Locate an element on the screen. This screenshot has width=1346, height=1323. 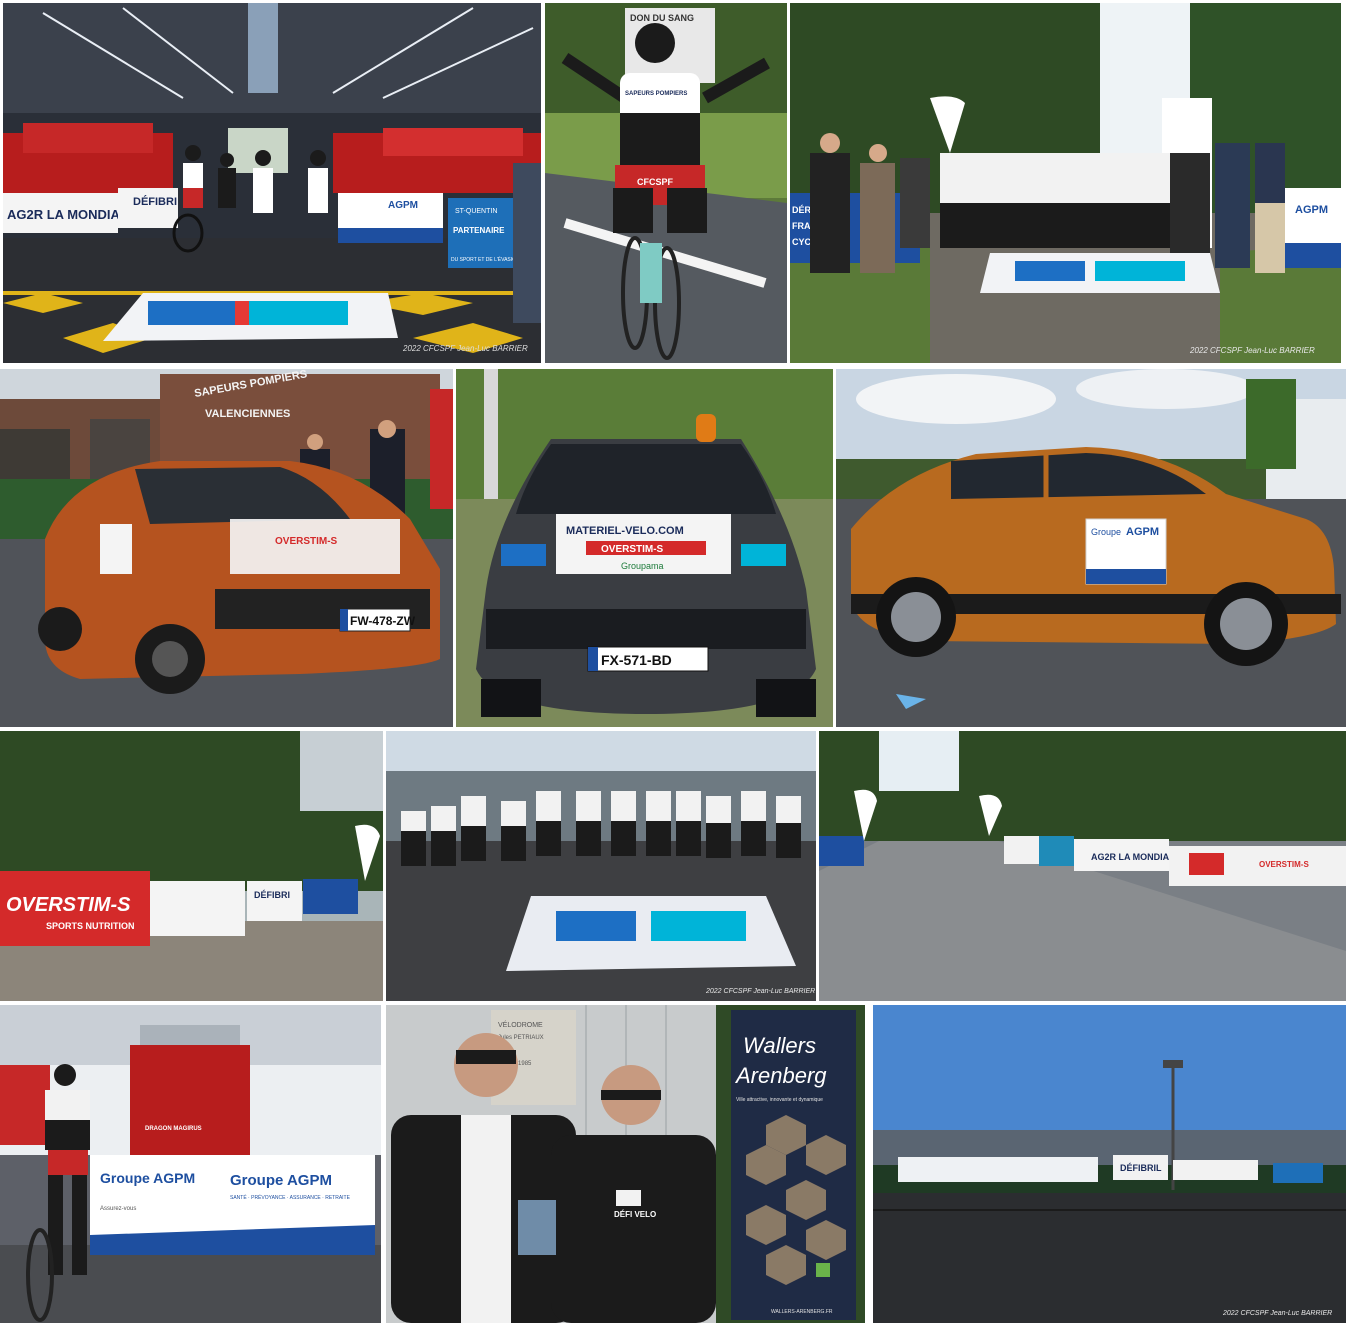
banner-agpm-2: Groupe AGPM is located at coordinates (281, 1180).